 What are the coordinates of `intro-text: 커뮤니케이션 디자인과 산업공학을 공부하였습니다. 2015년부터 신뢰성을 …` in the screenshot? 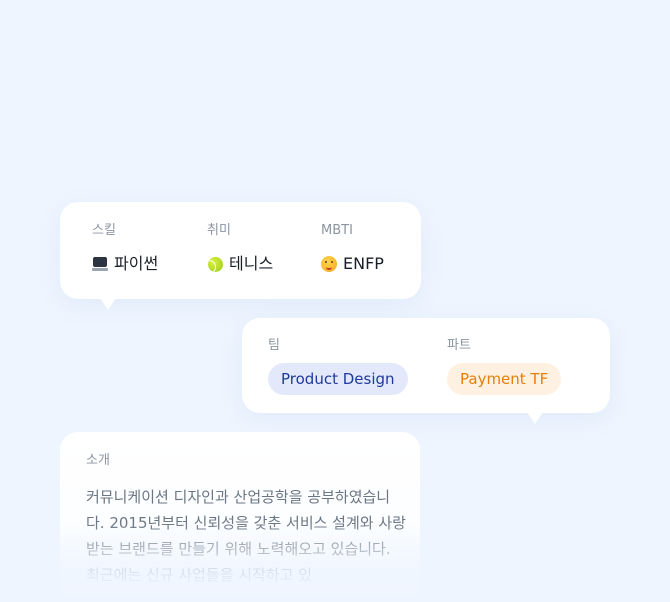 It's located at (246, 536).